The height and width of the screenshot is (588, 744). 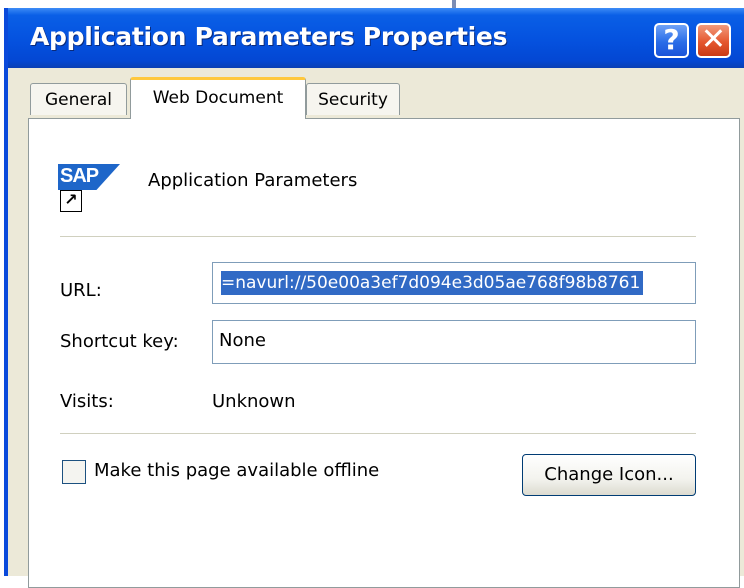 What do you see at coordinates (372, 4) in the screenshot?
I see `desktop-background` at bounding box center [372, 4].